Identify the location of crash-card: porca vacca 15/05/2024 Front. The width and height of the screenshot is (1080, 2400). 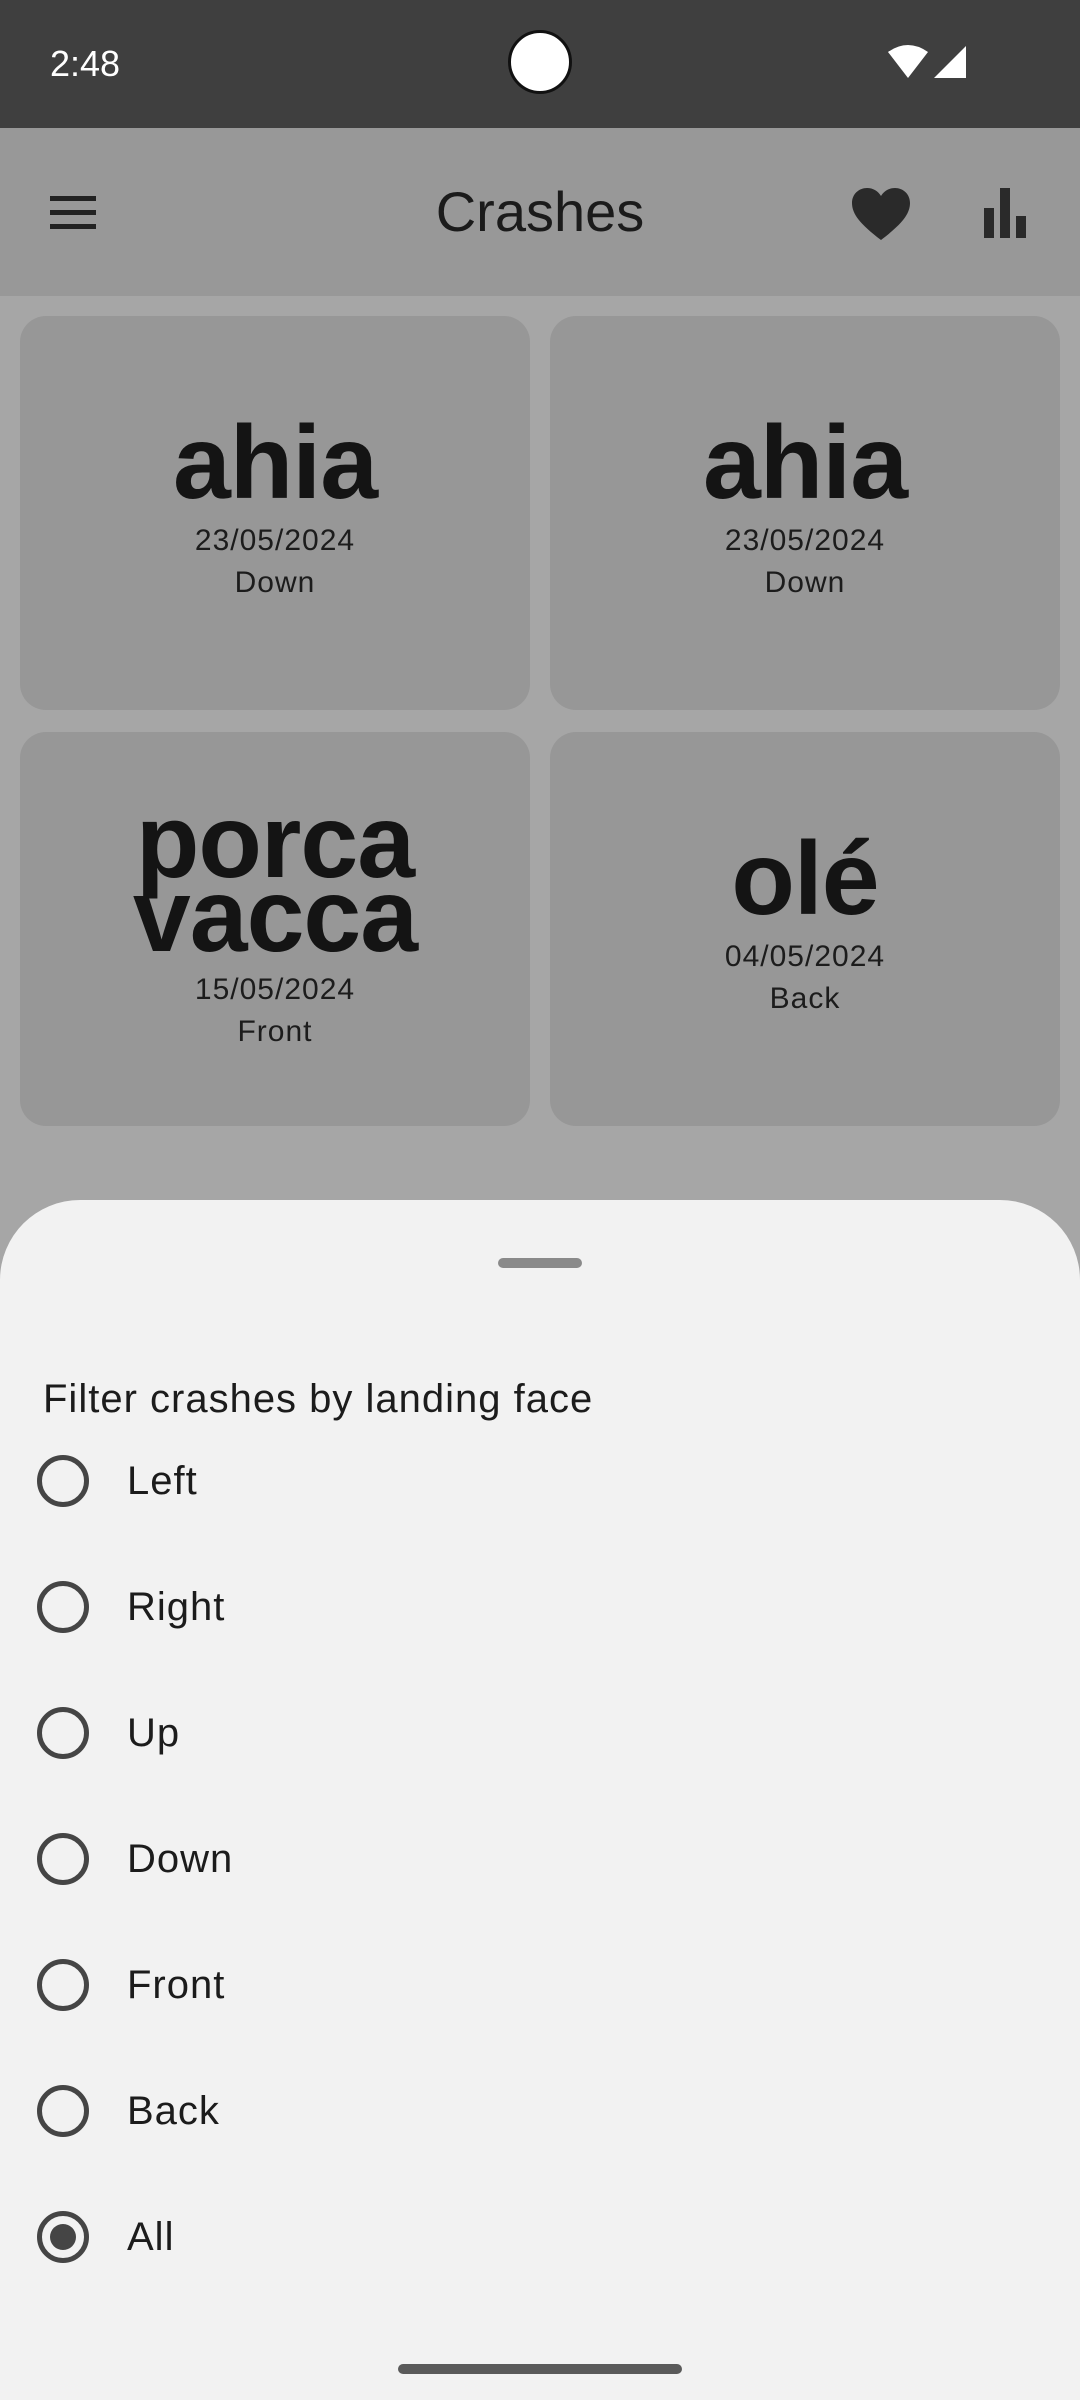
(275, 929).